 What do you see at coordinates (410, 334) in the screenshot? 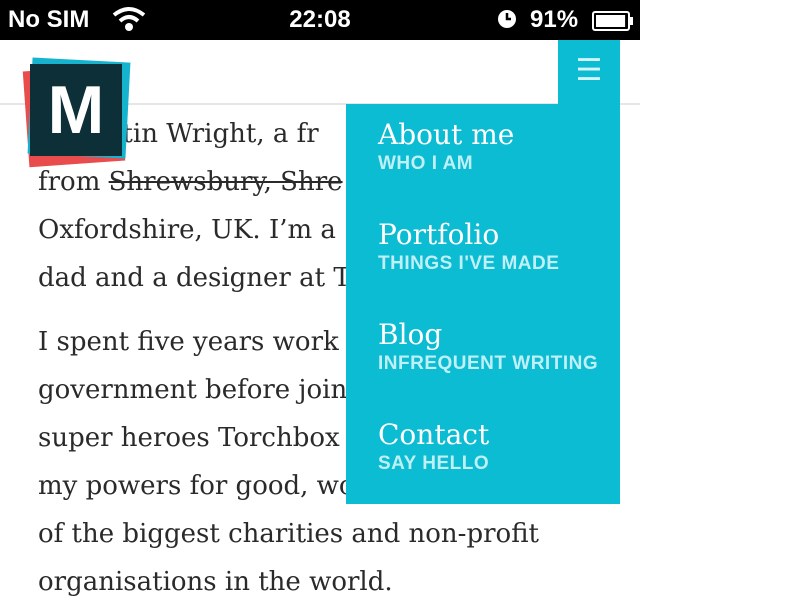
I see `nav-item-label: Blog` at bounding box center [410, 334].